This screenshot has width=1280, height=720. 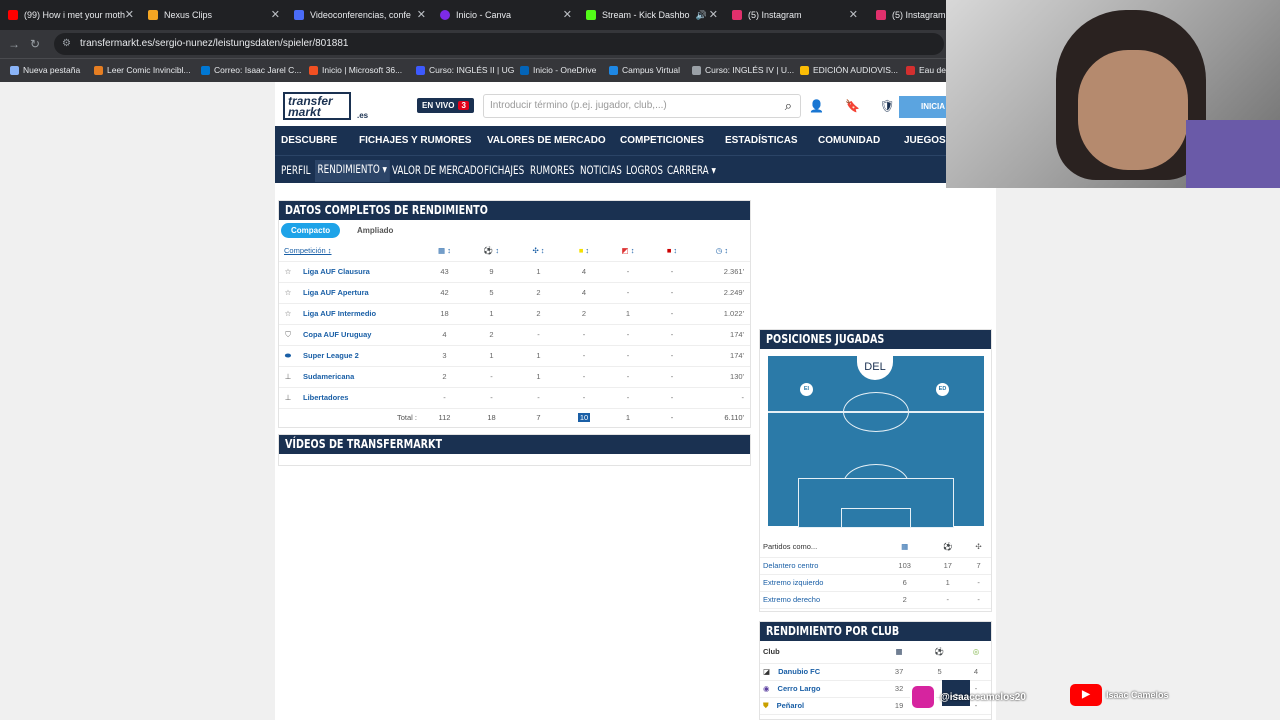 What do you see at coordinates (662, 140) in the screenshot?
I see `nav-competiciones: COMPETICIONES` at bounding box center [662, 140].